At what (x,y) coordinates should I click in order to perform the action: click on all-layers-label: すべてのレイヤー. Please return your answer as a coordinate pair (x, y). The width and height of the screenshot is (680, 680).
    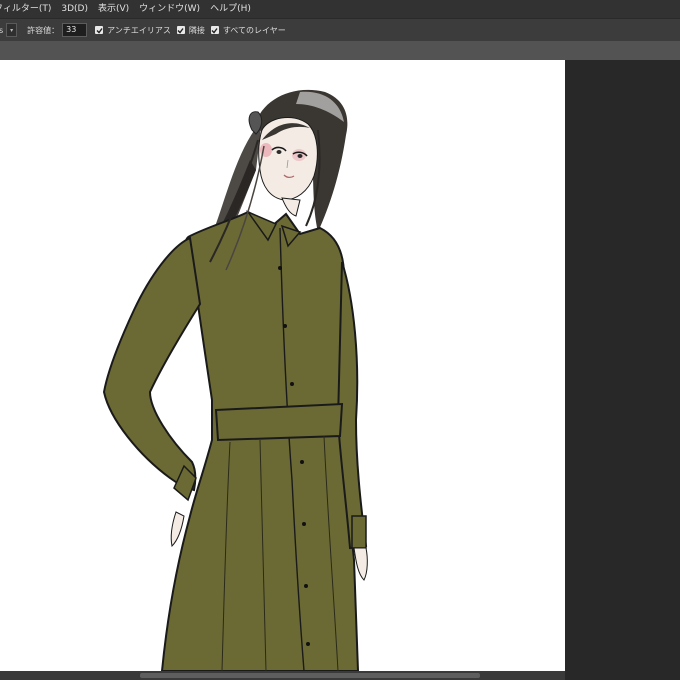
    Looking at the image, I should click on (254, 30).